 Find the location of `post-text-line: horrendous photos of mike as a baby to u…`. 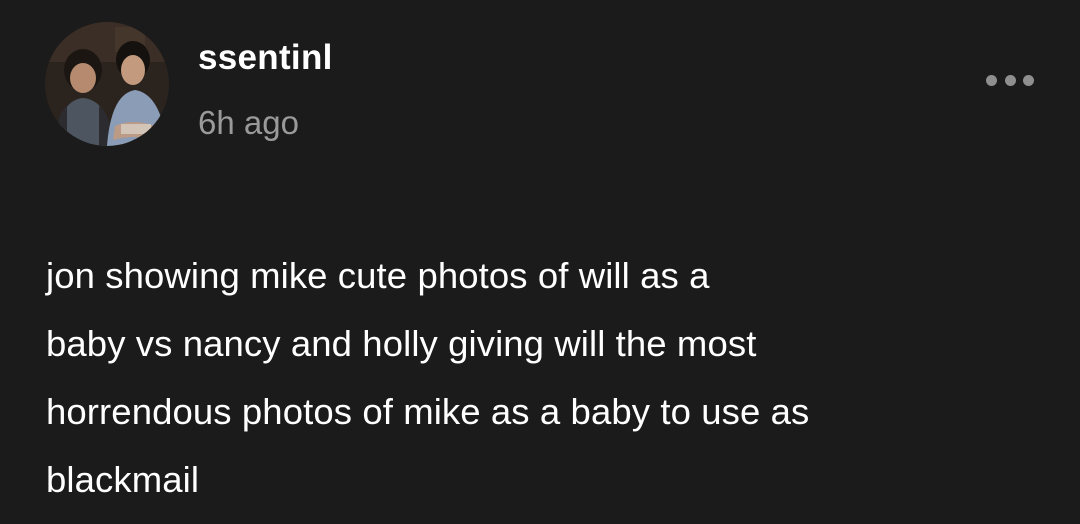

post-text-line: horrendous photos of mike as a baby to u… is located at coordinates (428, 411).